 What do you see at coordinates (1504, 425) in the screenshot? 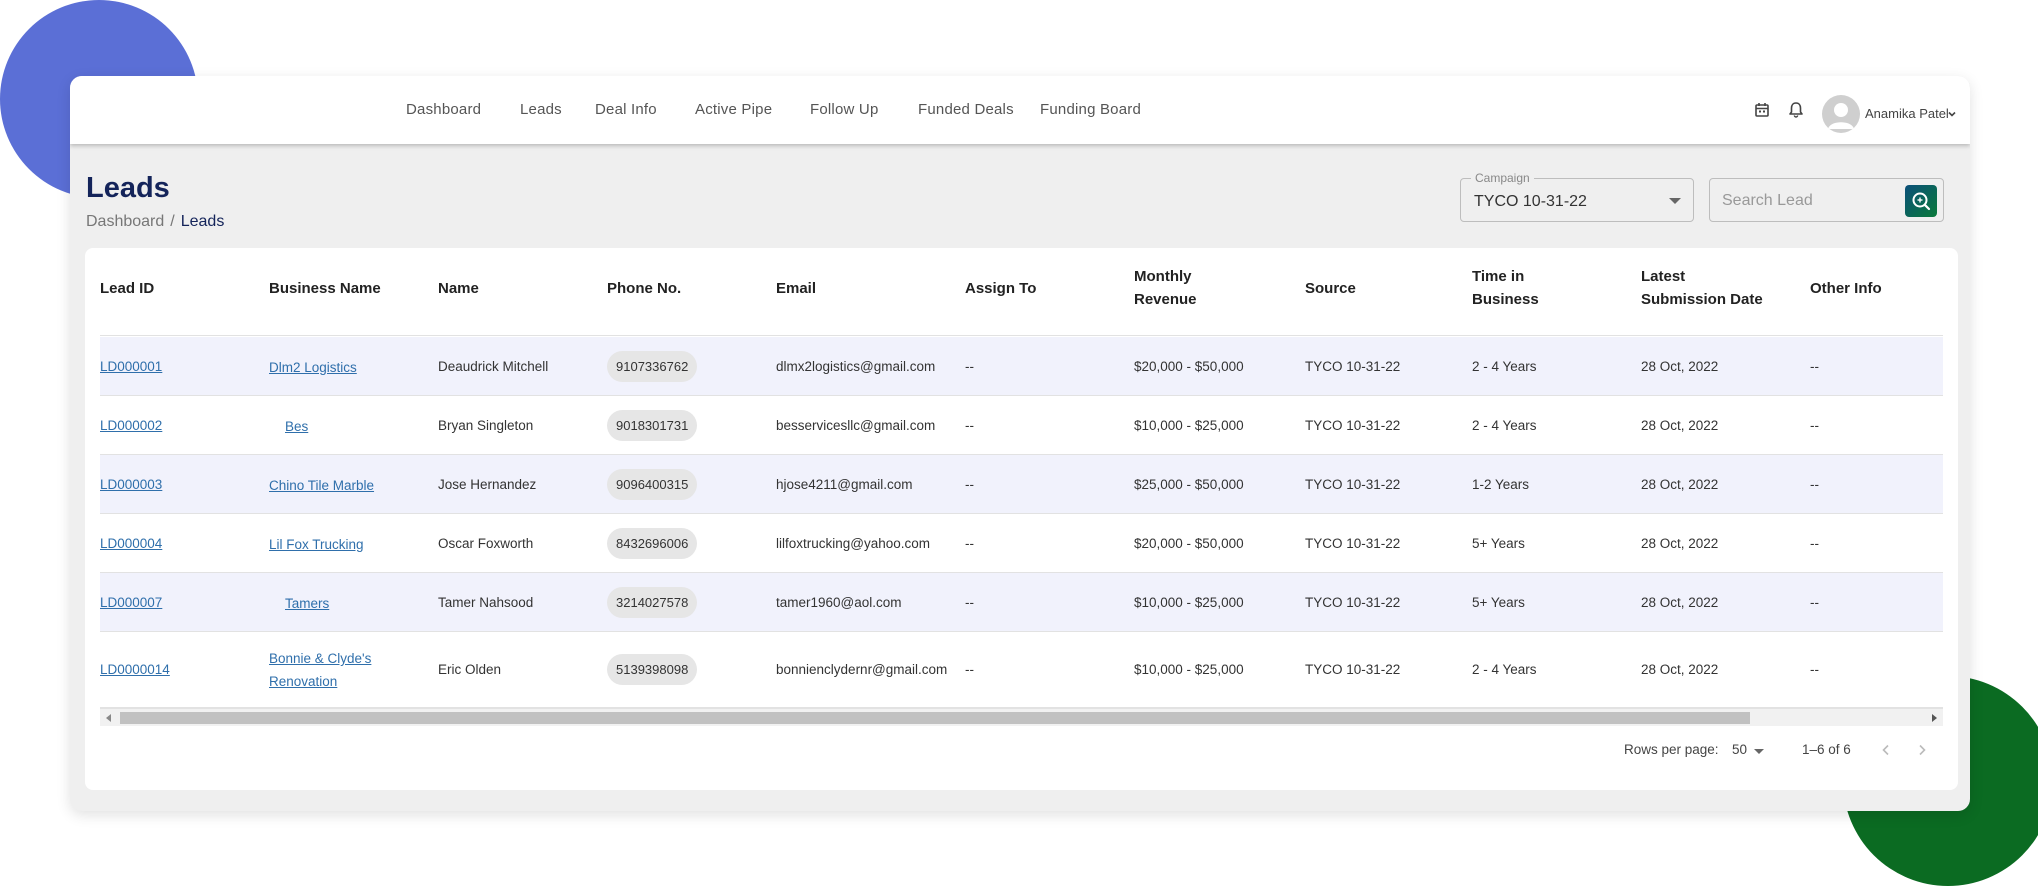
I see `time-in-business-cell: 2 - 4 Years` at bounding box center [1504, 425].